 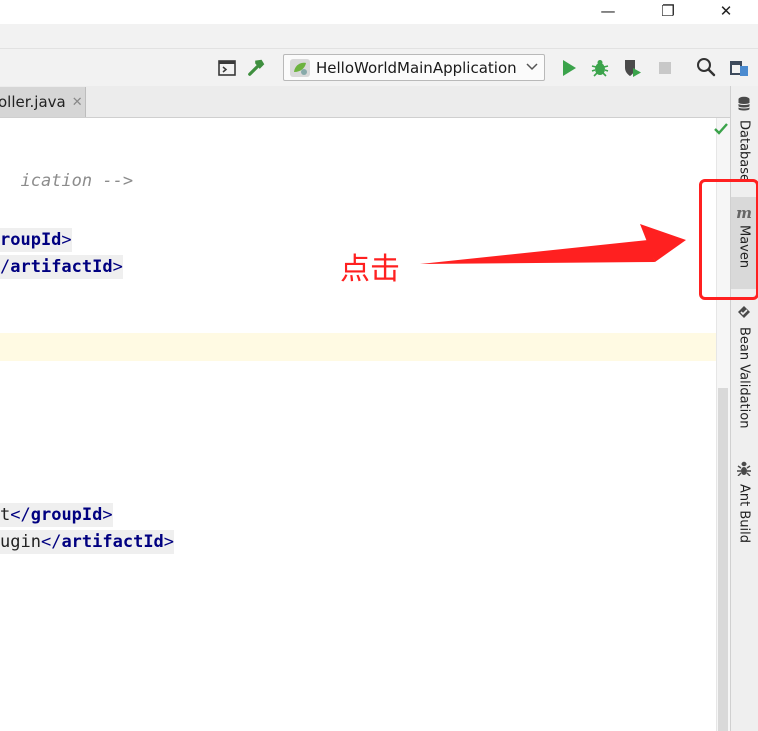 What do you see at coordinates (553, 244) in the screenshot?
I see `arrow-icon` at bounding box center [553, 244].